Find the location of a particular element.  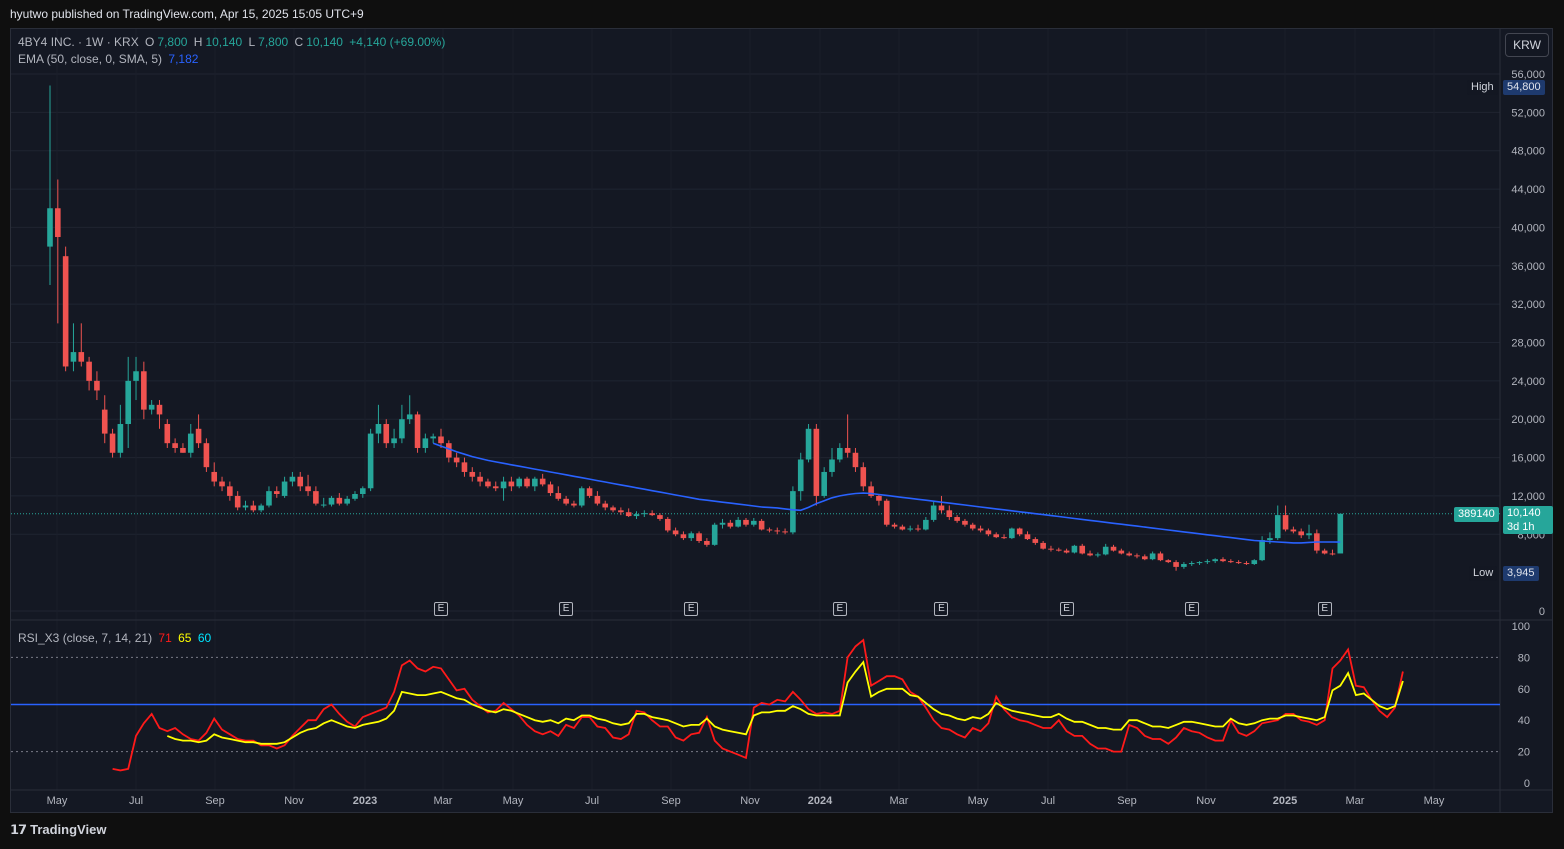

rsi21-value: 60 is located at coordinates (204, 638).